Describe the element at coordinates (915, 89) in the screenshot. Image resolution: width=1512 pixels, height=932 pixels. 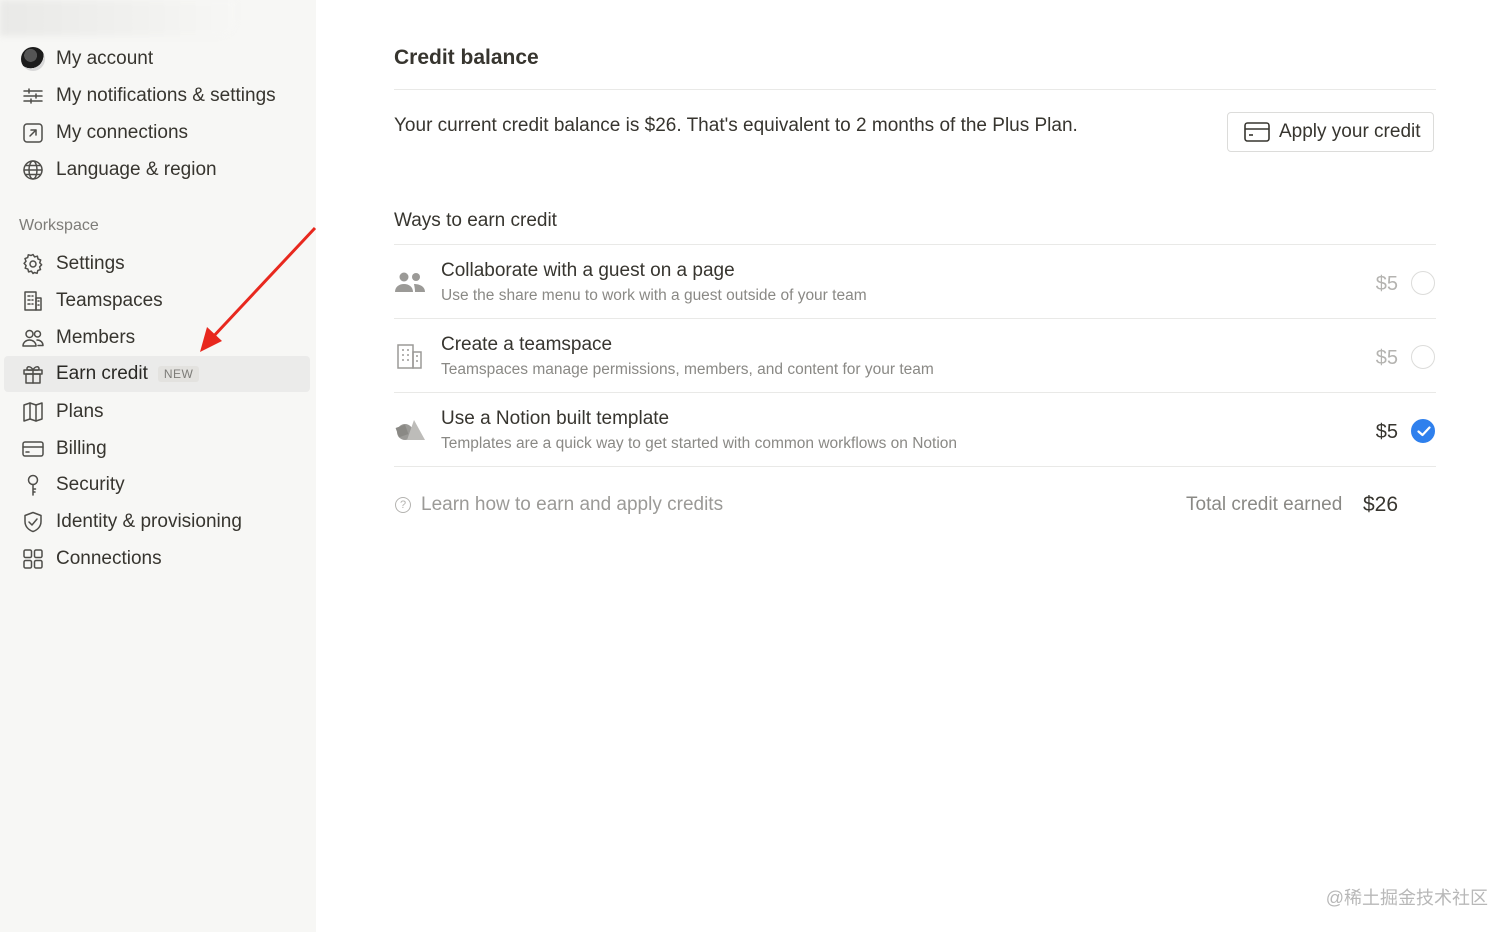
I see `title-divider` at that location.